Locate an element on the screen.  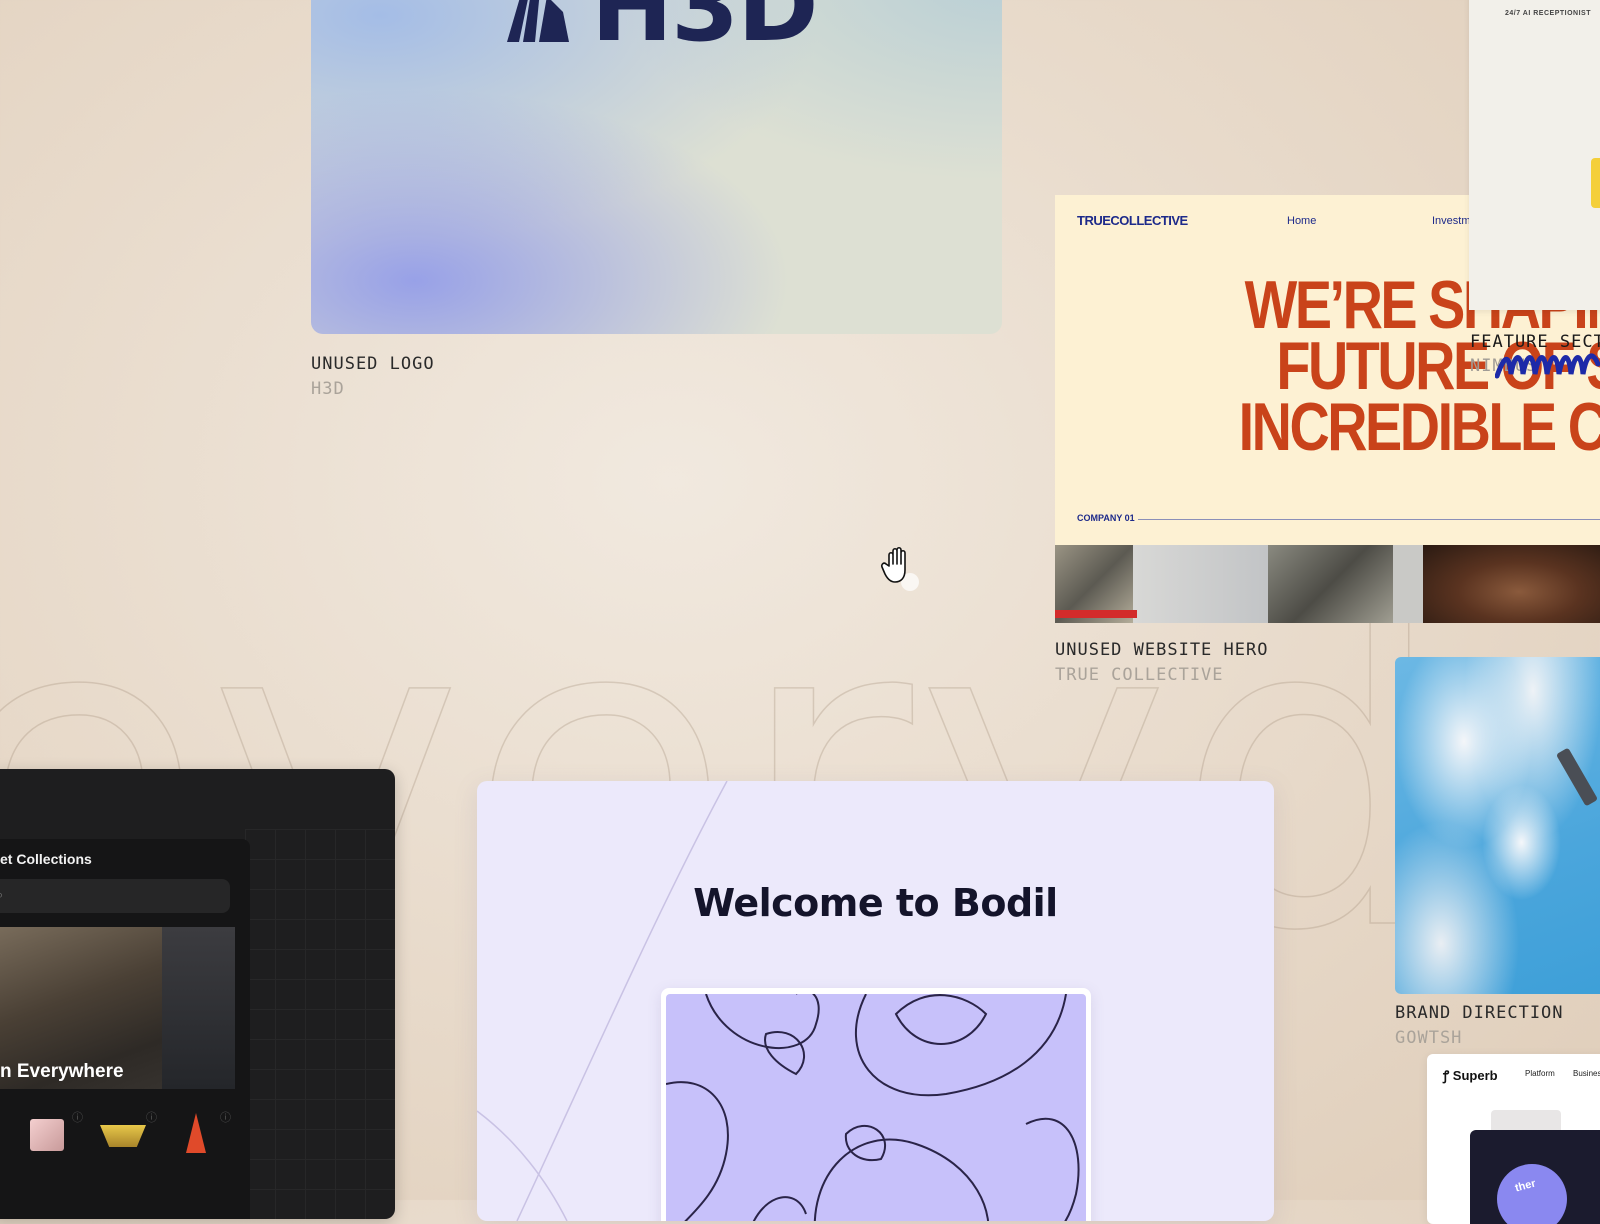
superb-badge-text: ther is located at coordinates (1525, 1186).